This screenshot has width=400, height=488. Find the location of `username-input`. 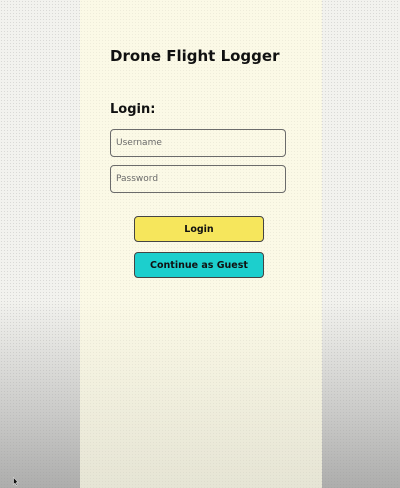

username-input is located at coordinates (198, 143).